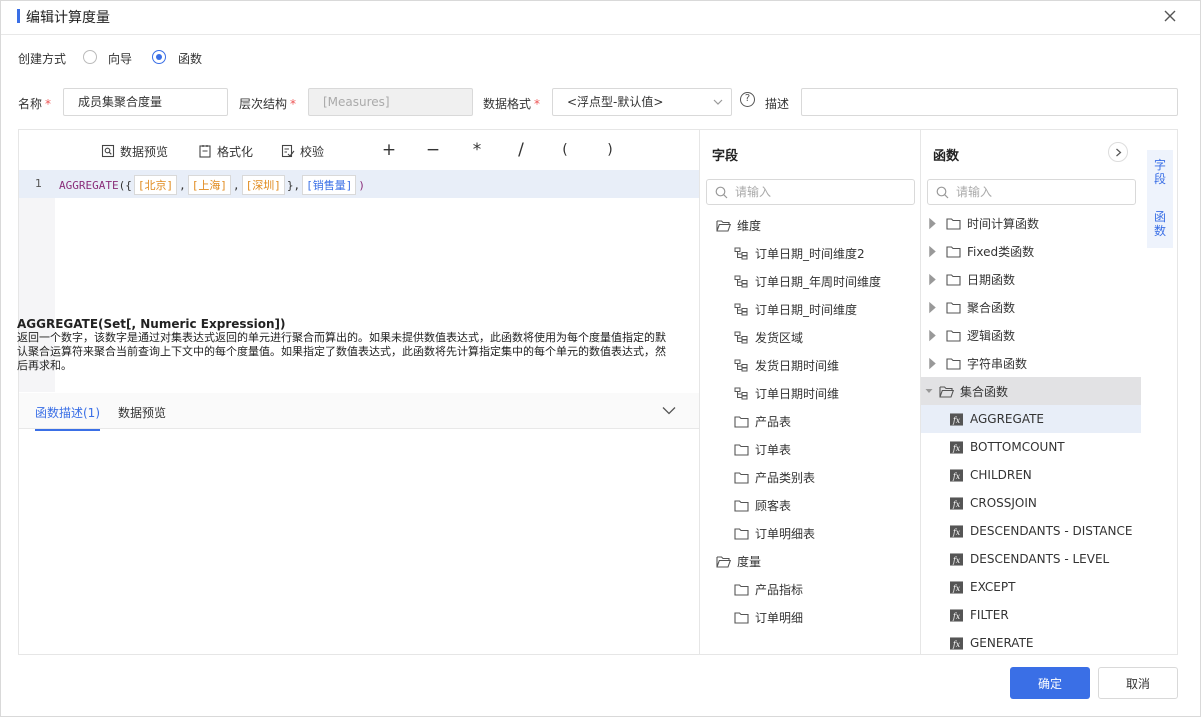 The image size is (1201, 717). I want to click on fields-search, so click(810, 192).